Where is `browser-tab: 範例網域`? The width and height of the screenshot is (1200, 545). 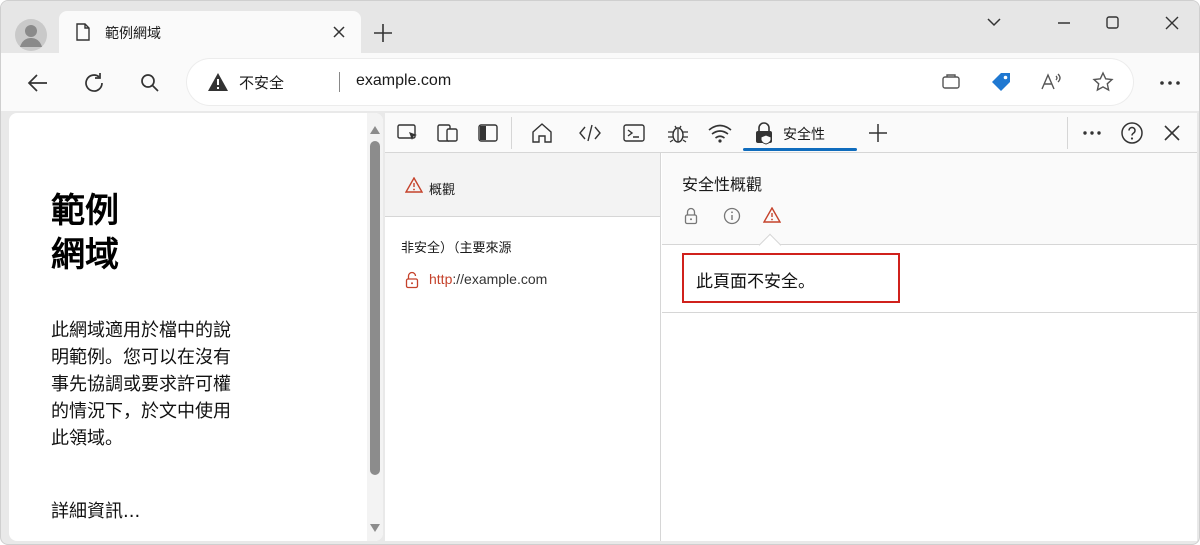
browser-tab: 範例網域 is located at coordinates (210, 32).